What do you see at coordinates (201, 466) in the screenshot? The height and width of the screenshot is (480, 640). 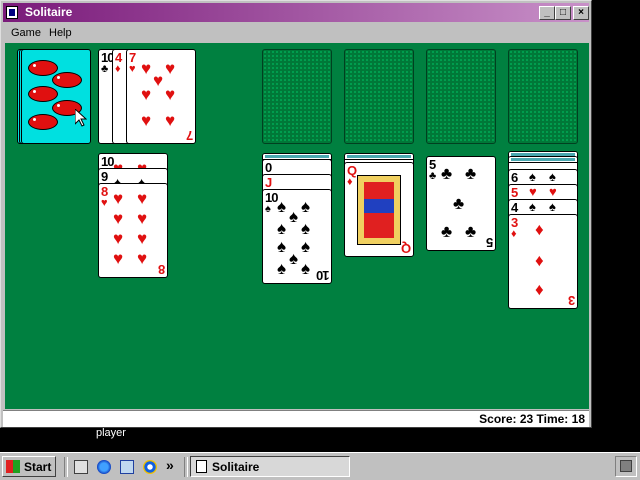 I see `solitaire-task-icon` at bounding box center [201, 466].